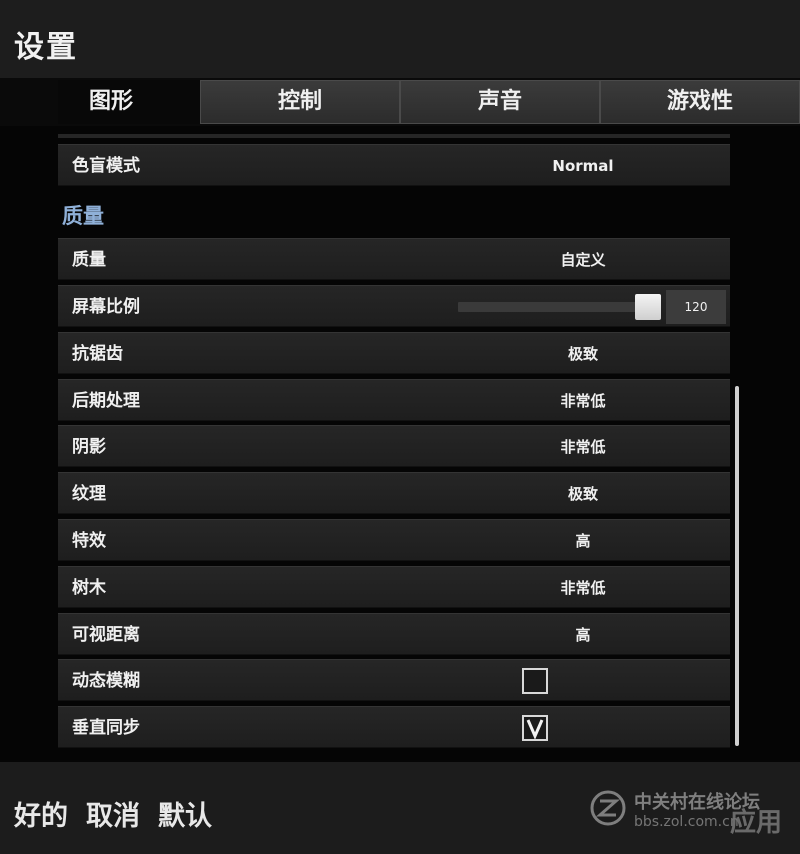  What do you see at coordinates (106, 635) in the screenshot?
I see `setting-label: 可视距离` at bounding box center [106, 635].